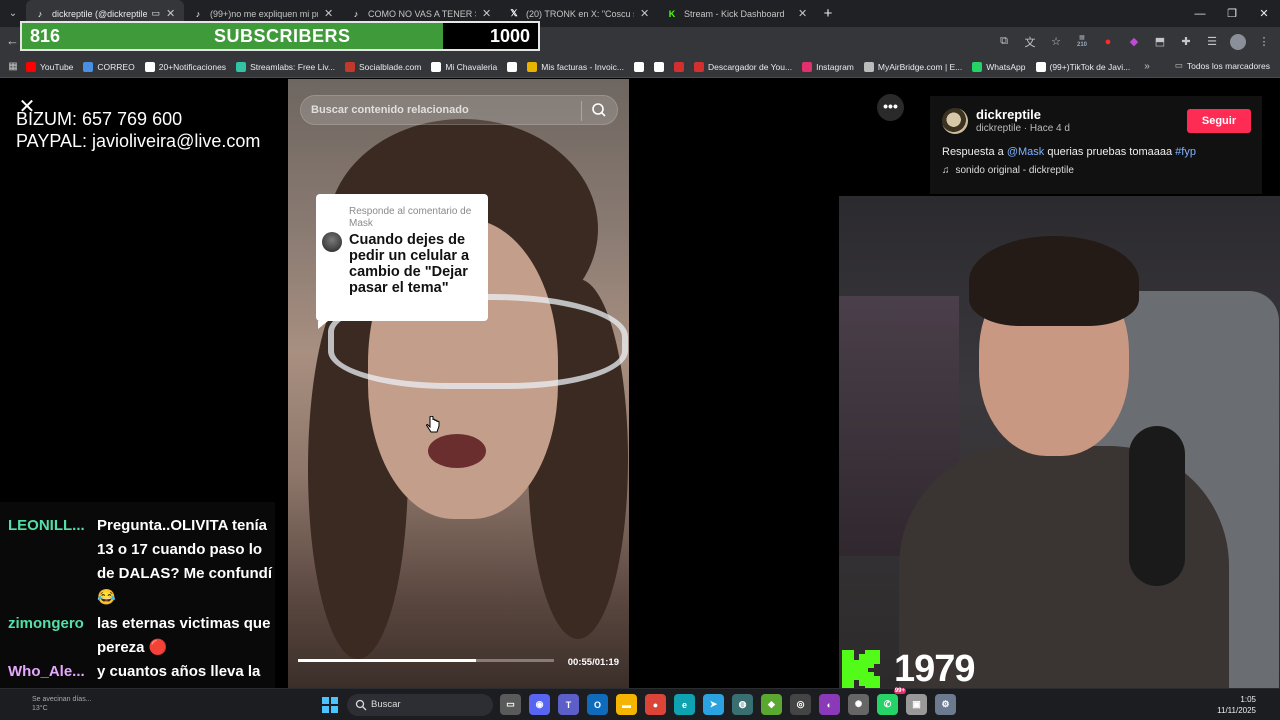  I want to click on tab-title: Stream - Kick Dashboard, so click(734, 13).